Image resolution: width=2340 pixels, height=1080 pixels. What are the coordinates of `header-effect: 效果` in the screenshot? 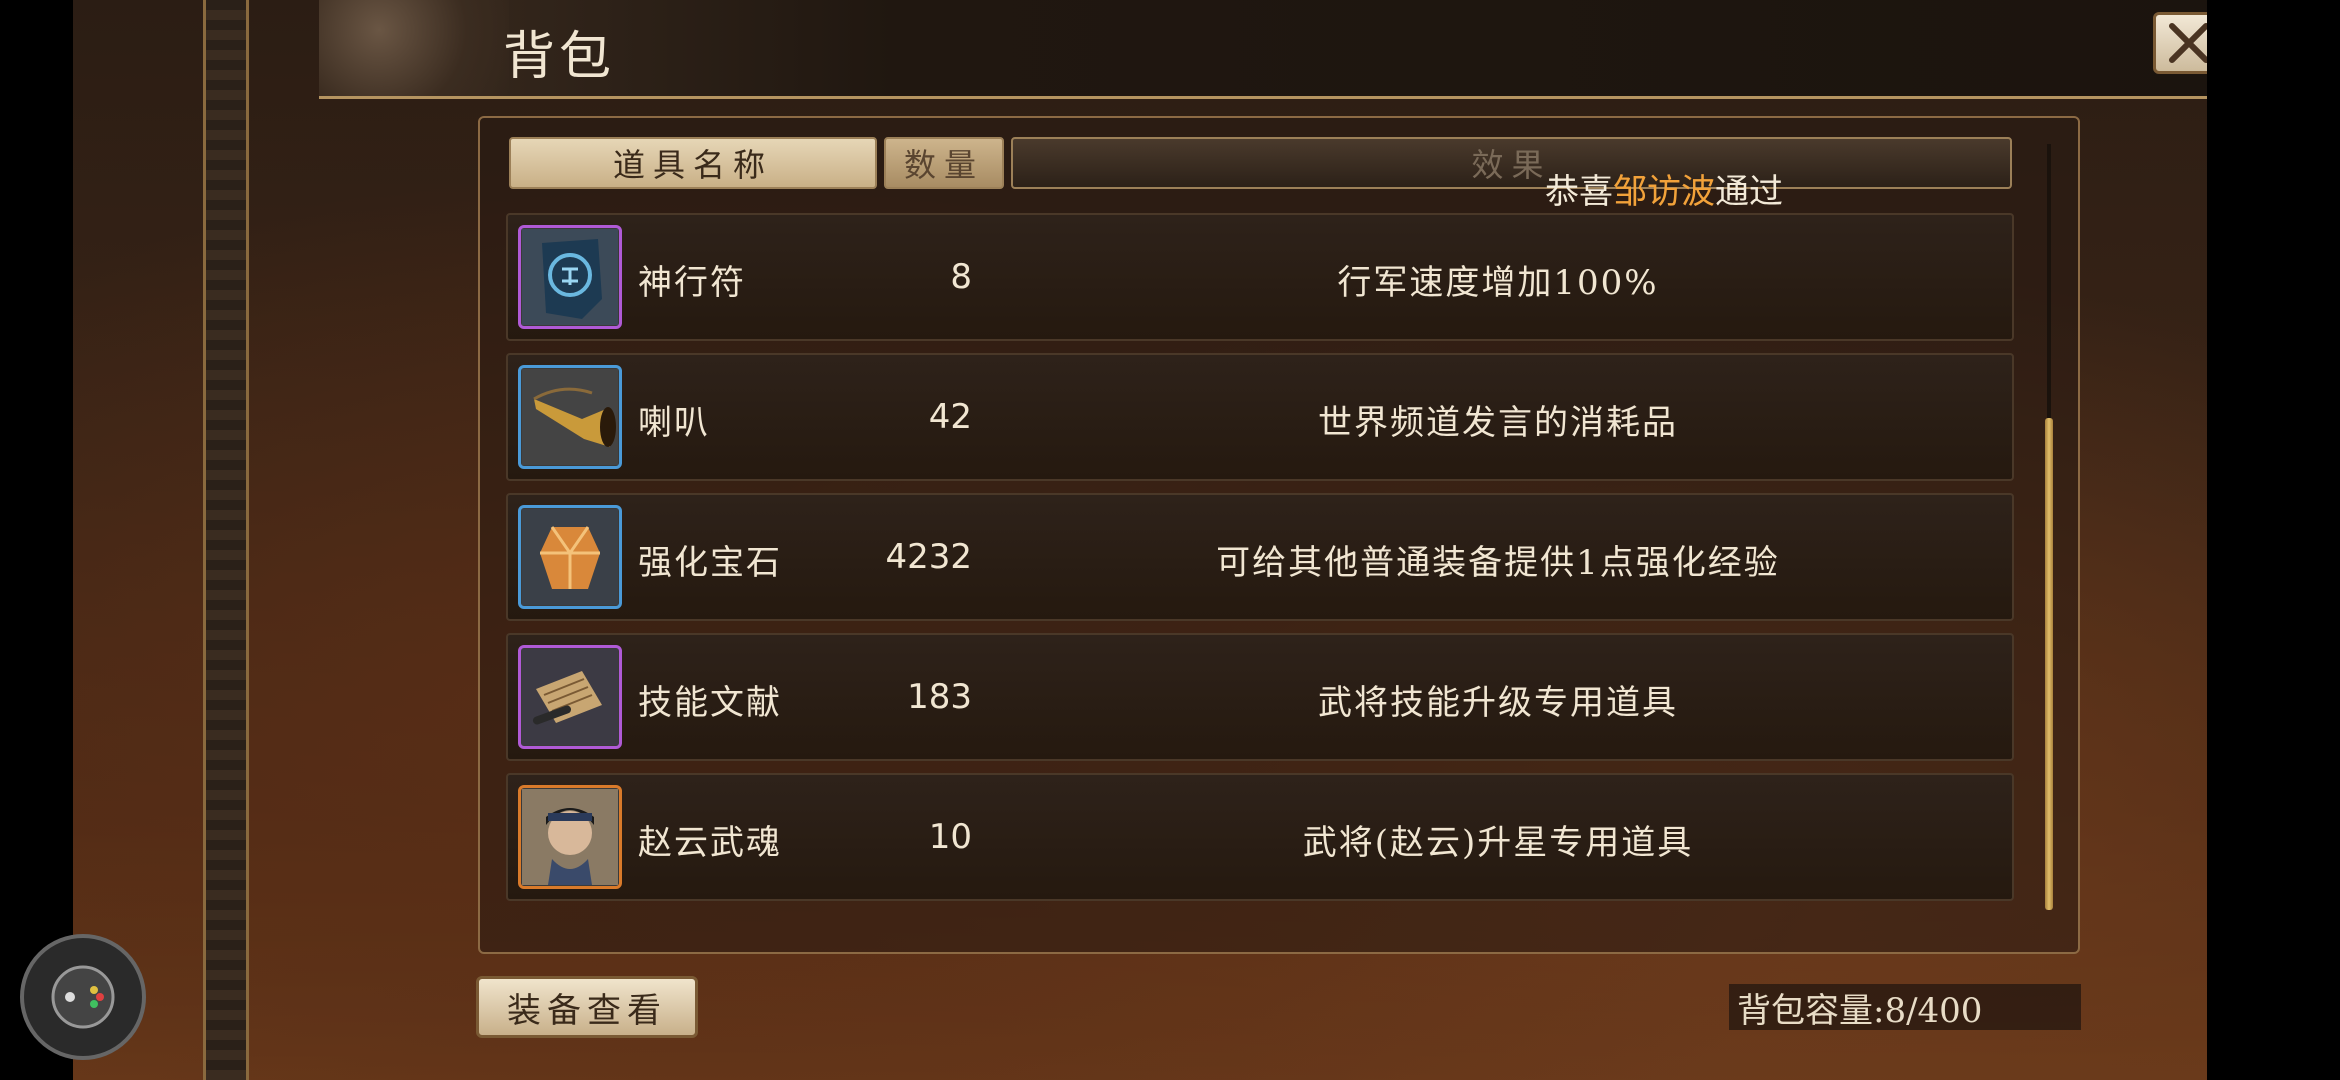 It's located at (1511, 163).